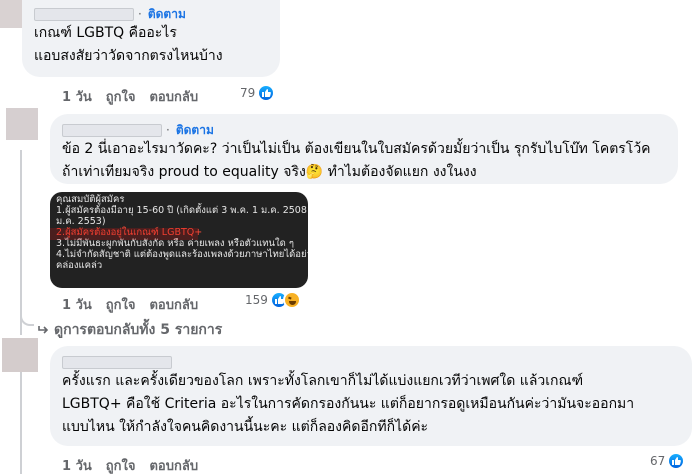  Describe the element at coordinates (124, 234) in the screenshot. I see `image-highlight` at that location.